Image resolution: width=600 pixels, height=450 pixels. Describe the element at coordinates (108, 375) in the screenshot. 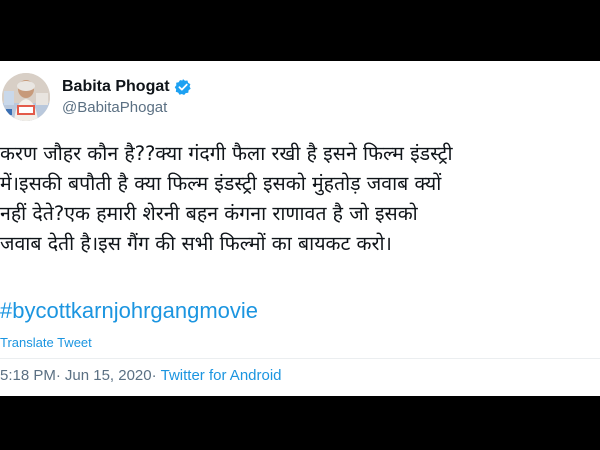

I see `tweet-date: Jun 15, 2020` at that location.